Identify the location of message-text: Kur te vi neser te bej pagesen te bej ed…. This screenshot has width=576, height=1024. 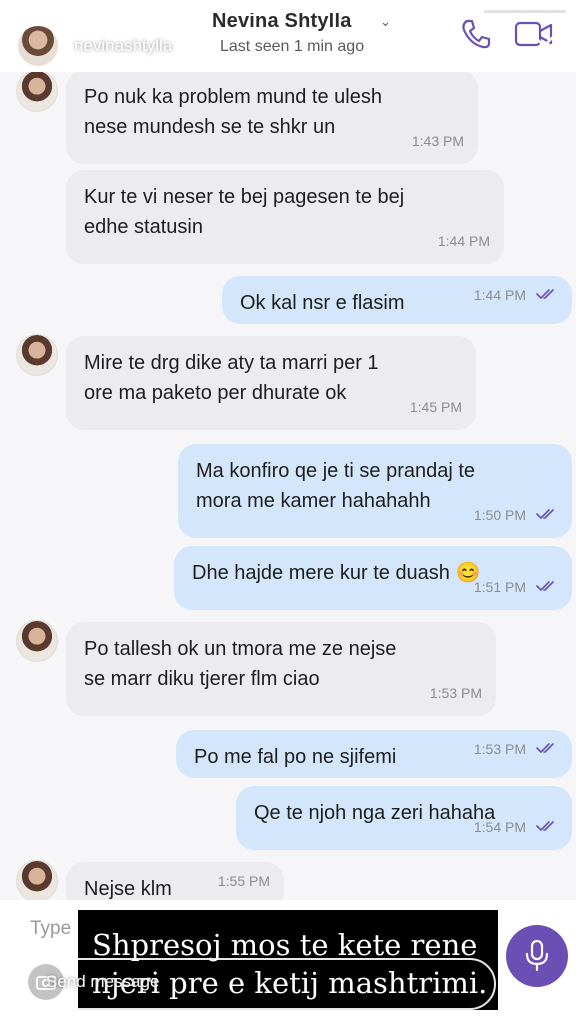
(244, 212).